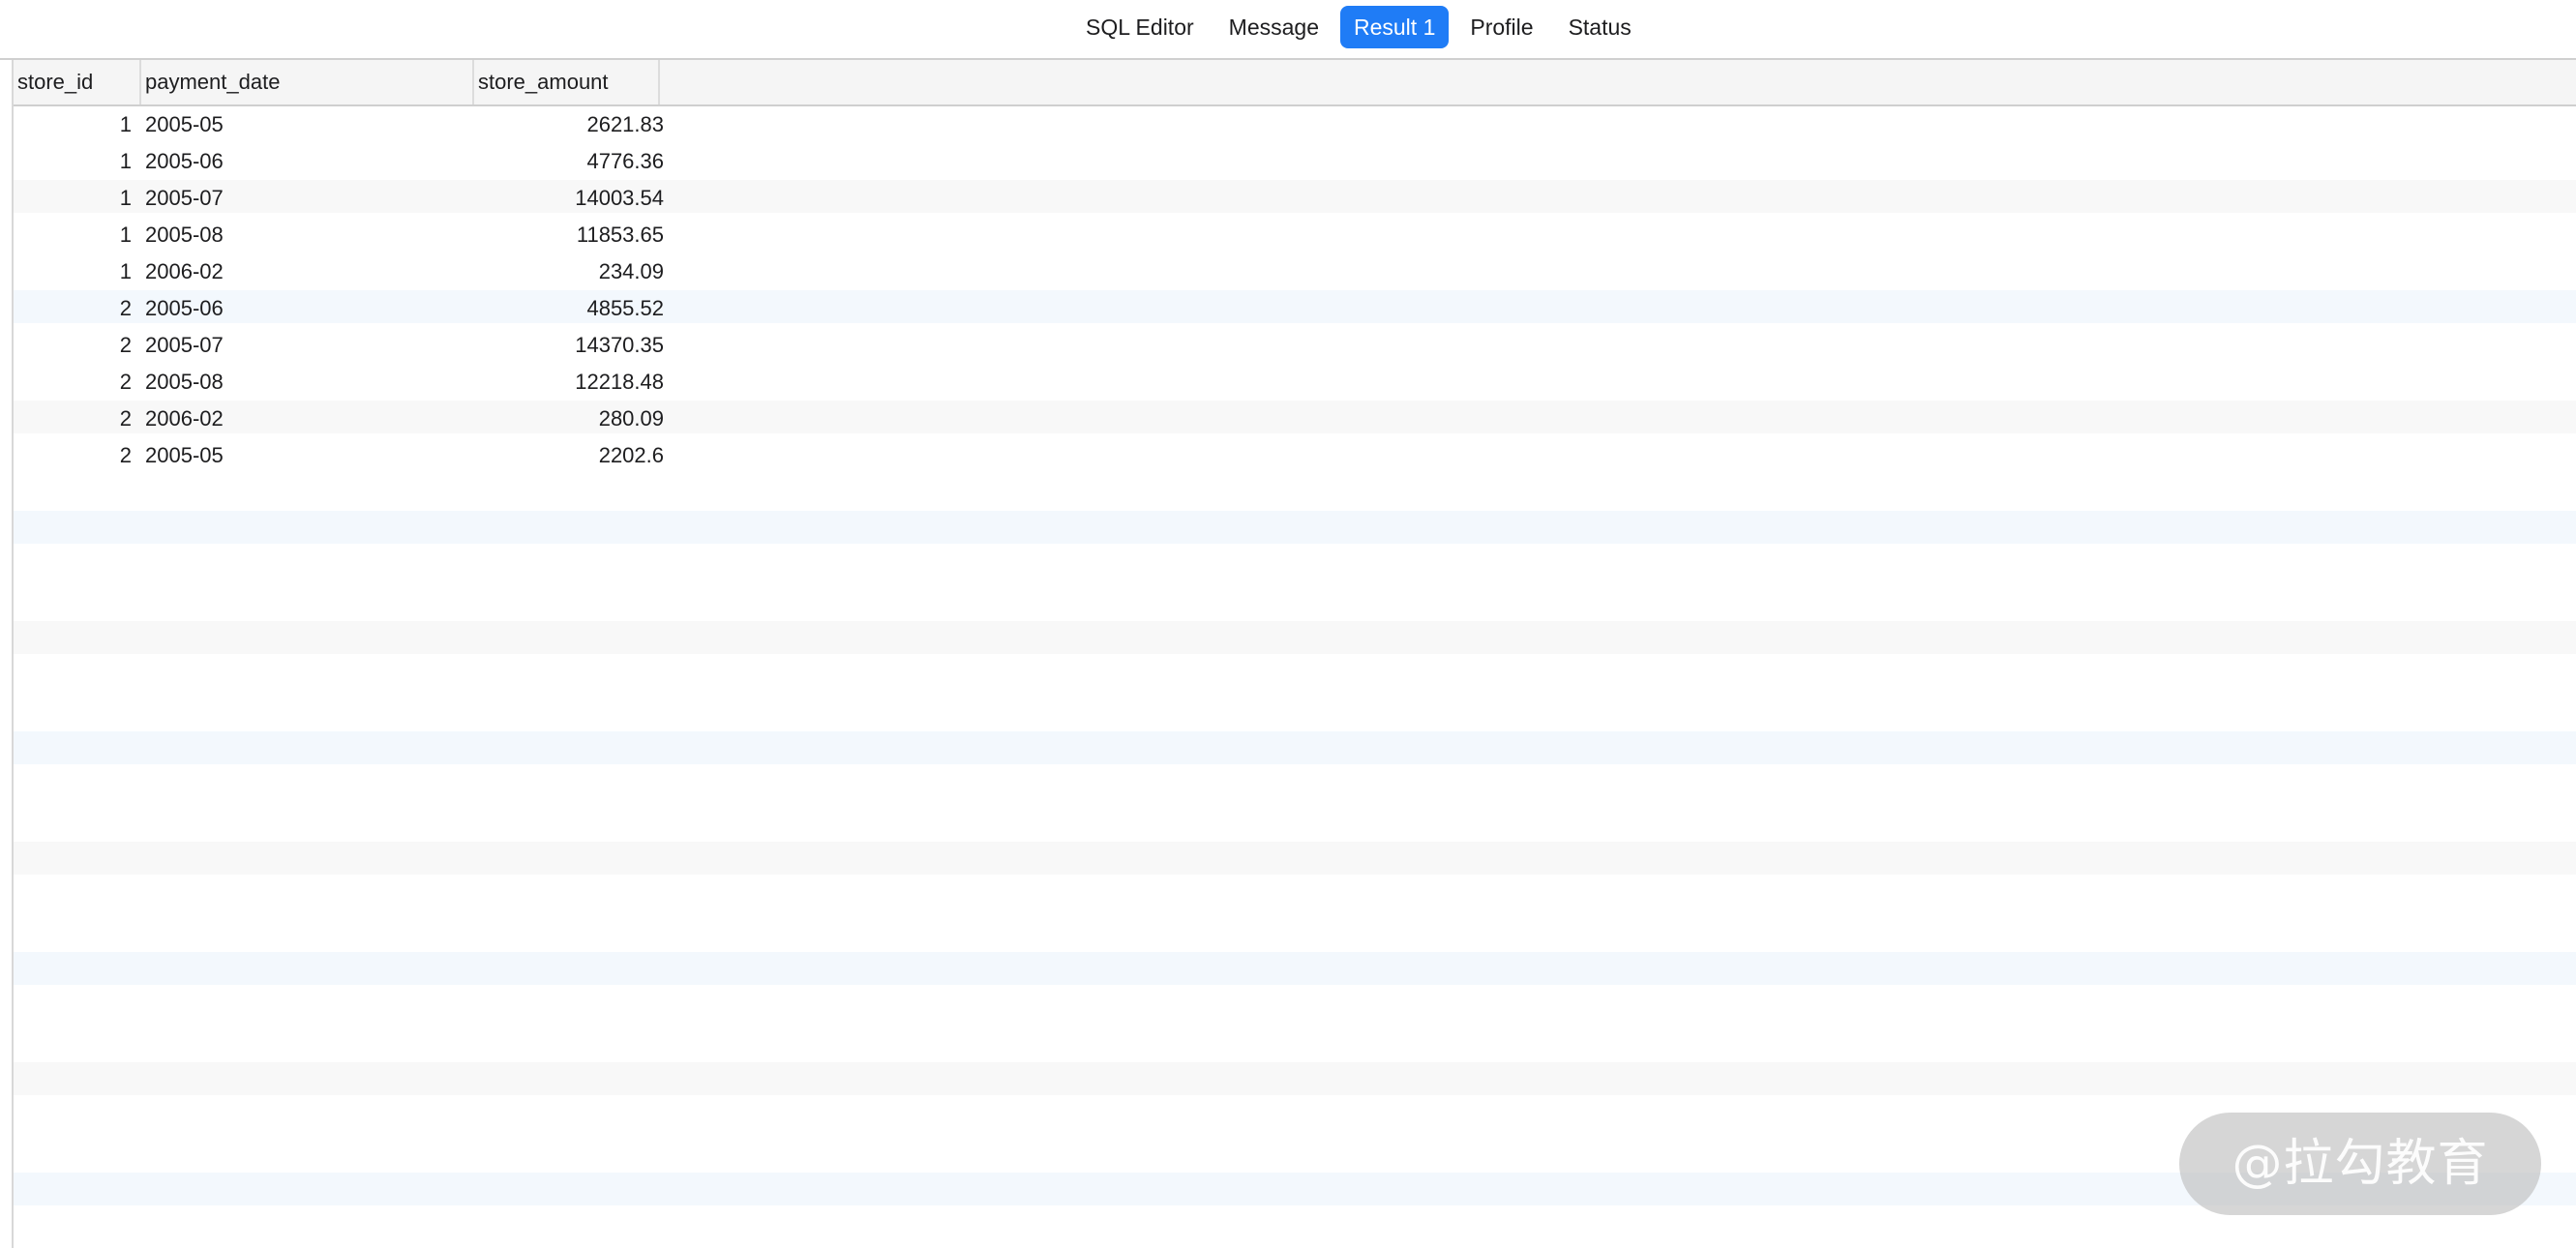 The image size is (2576, 1248). What do you see at coordinates (570, 125) in the screenshot?
I see `cell-store-amount: 2621.83` at bounding box center [570, 125].